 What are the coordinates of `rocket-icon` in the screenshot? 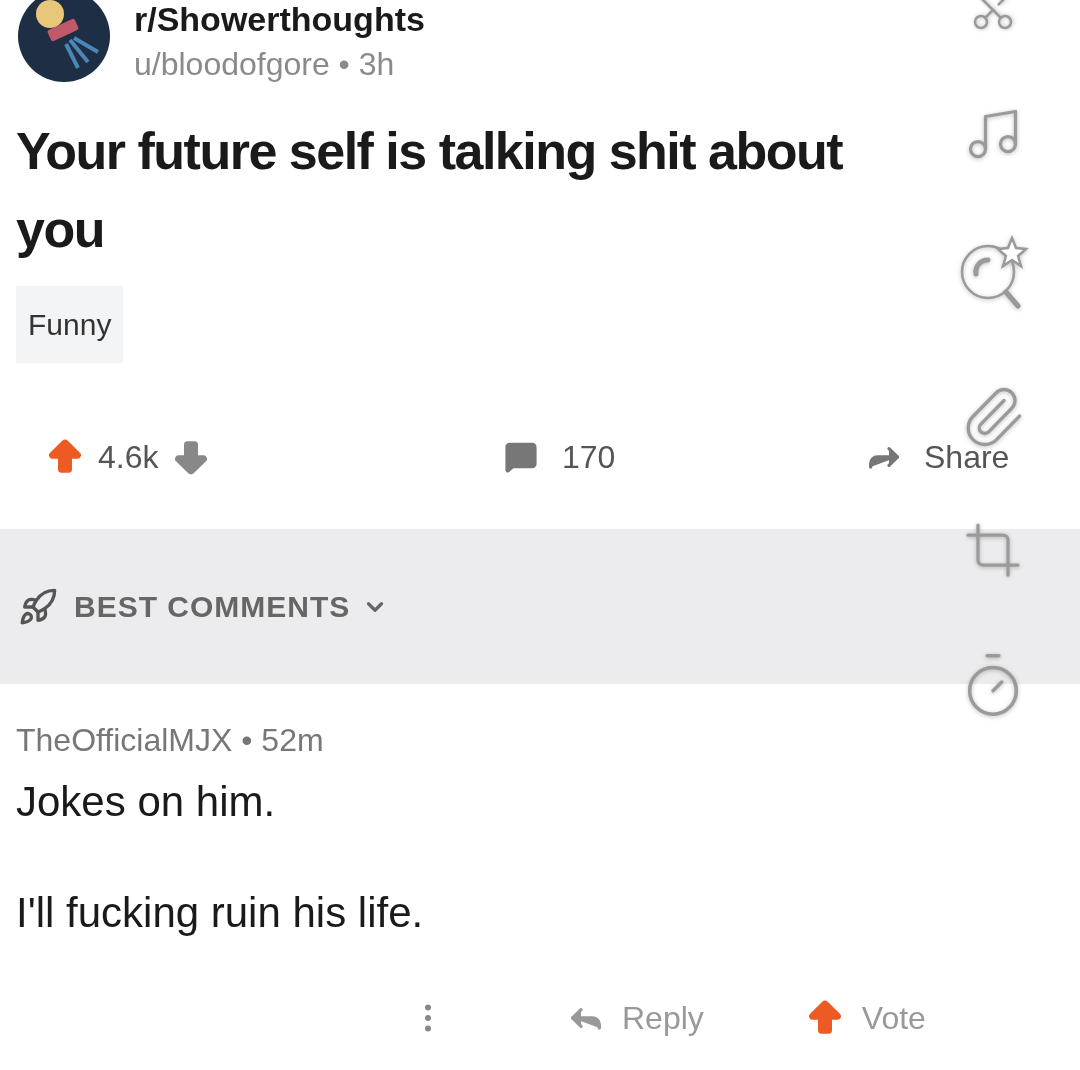 It's located at (38, 606).